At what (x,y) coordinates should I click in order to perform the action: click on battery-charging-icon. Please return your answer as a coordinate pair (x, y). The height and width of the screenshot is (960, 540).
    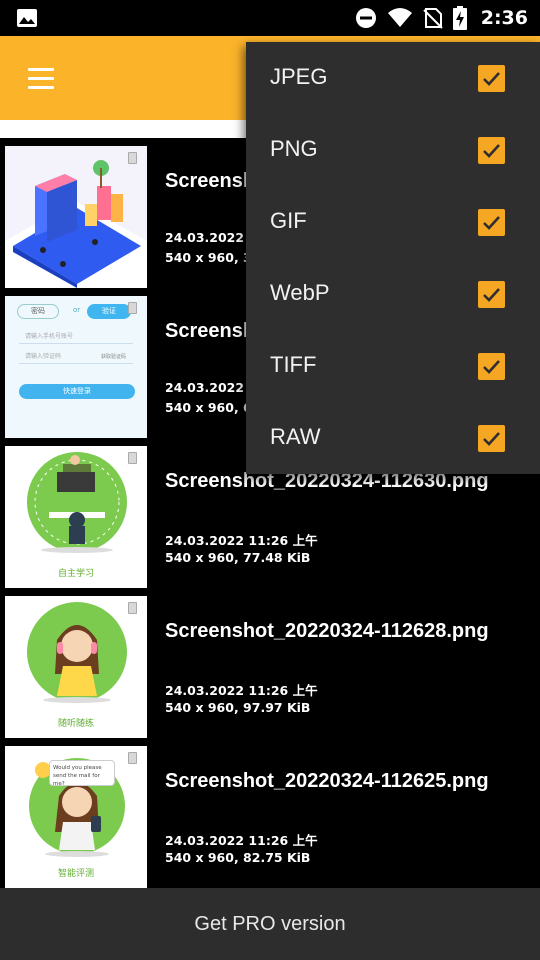
    Looking at the image, I should click on (459, 18).